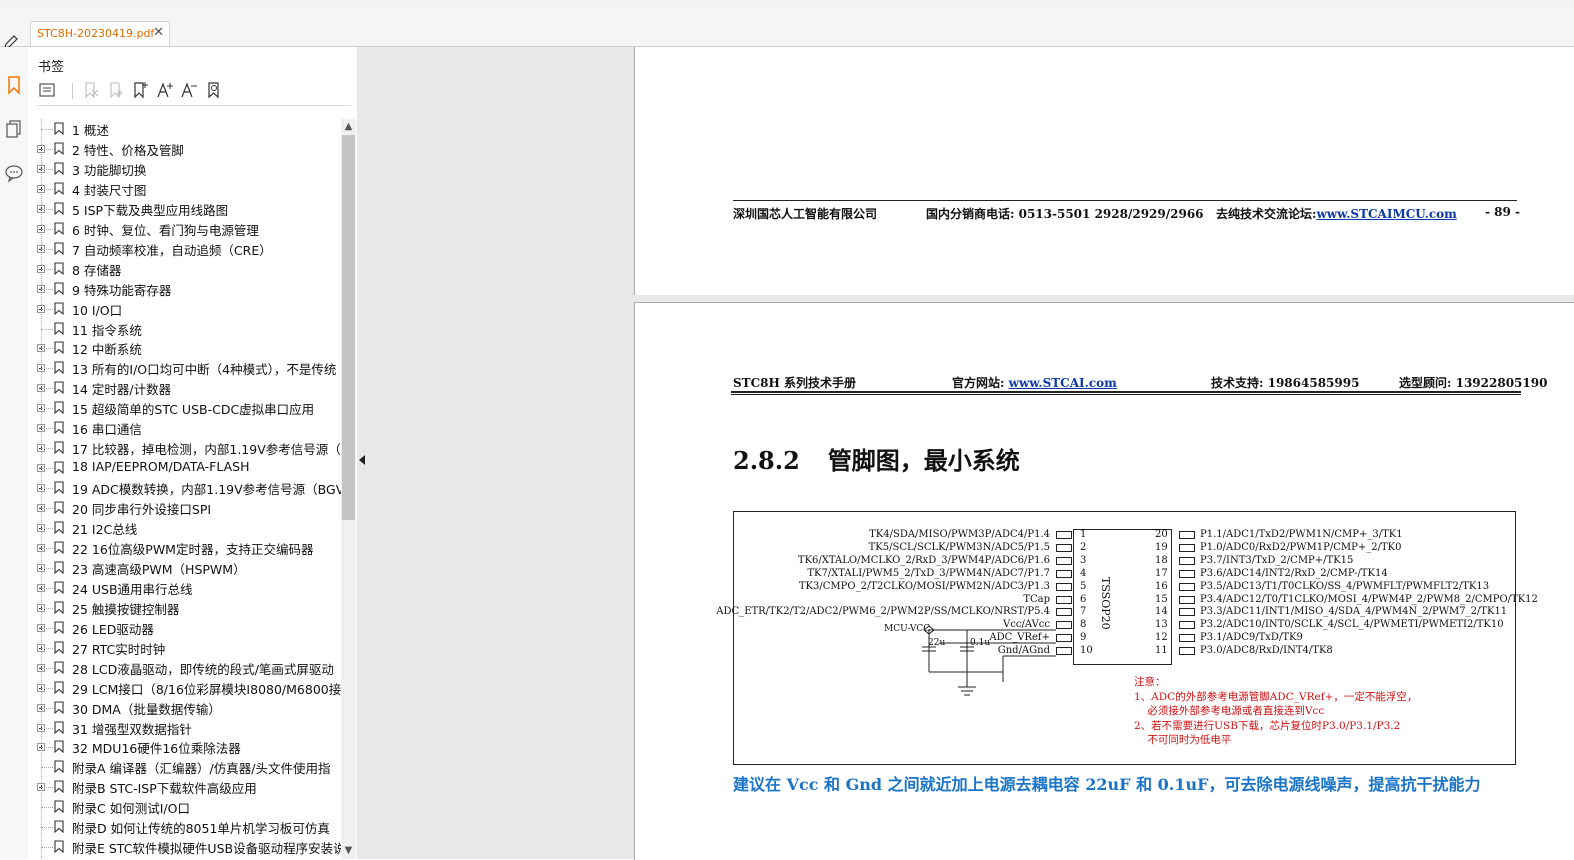 The width and height of the screenshot is (1574, 860). I want to click on bookmark-label: 8 存储器, so click(97, 270).